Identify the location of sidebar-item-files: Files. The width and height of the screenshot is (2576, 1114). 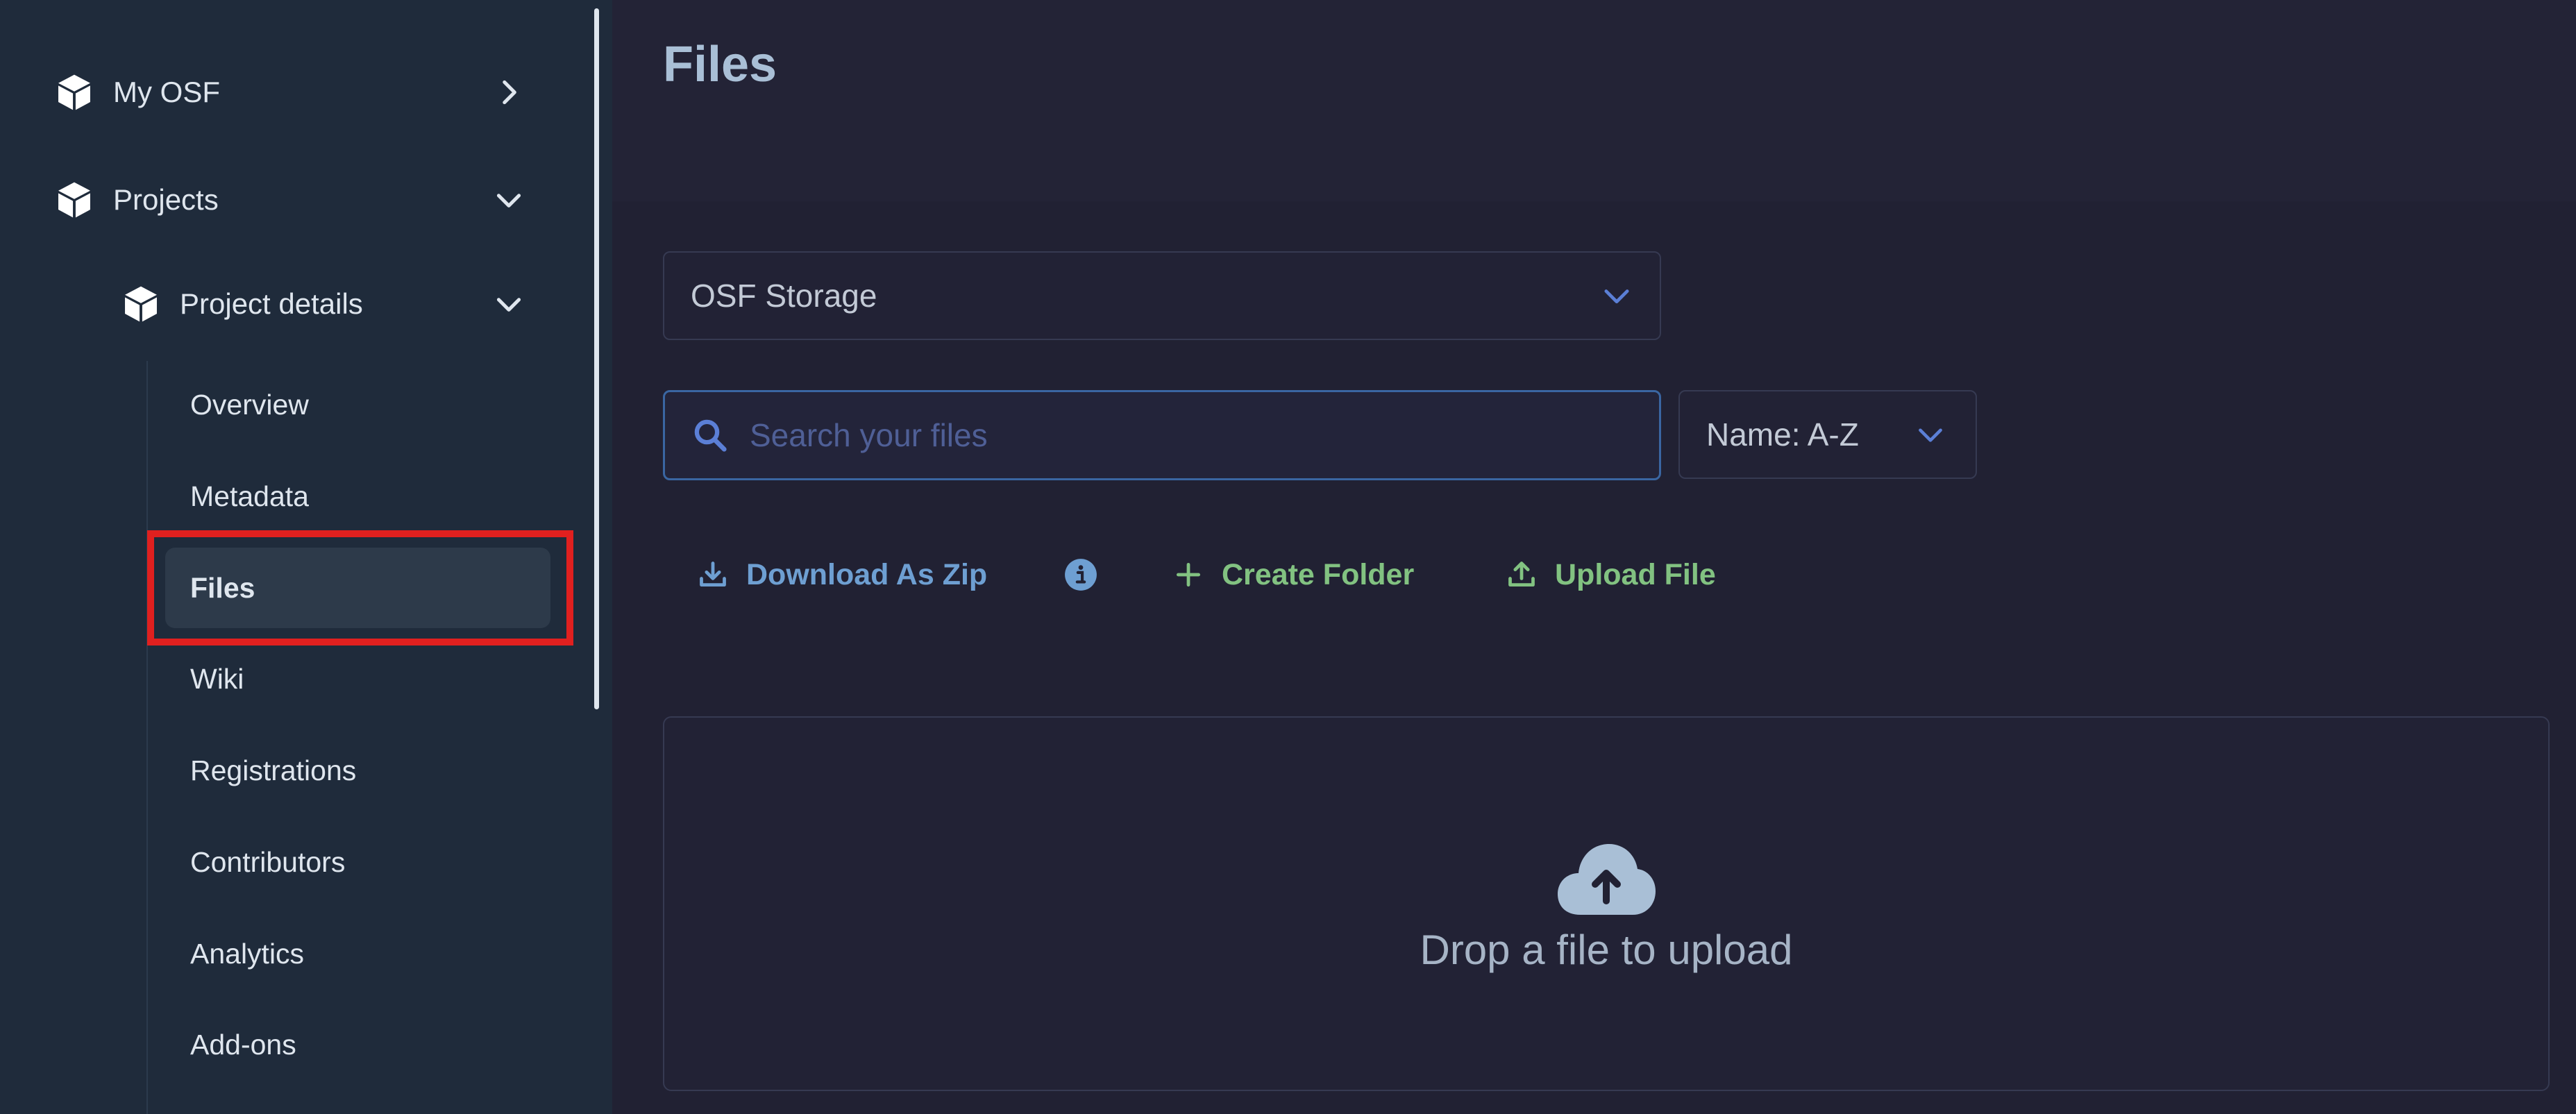
(357, 588).